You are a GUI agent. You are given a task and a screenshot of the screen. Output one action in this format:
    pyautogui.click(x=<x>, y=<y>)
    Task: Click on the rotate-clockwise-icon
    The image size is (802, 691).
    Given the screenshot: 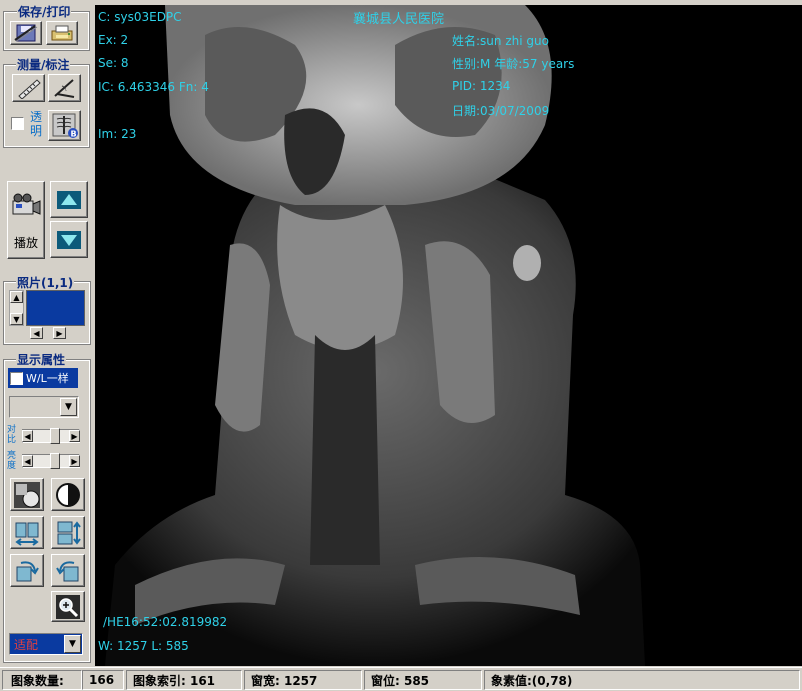 What is the action you would take?
    pyautogui.click(x=27, y=570)
    